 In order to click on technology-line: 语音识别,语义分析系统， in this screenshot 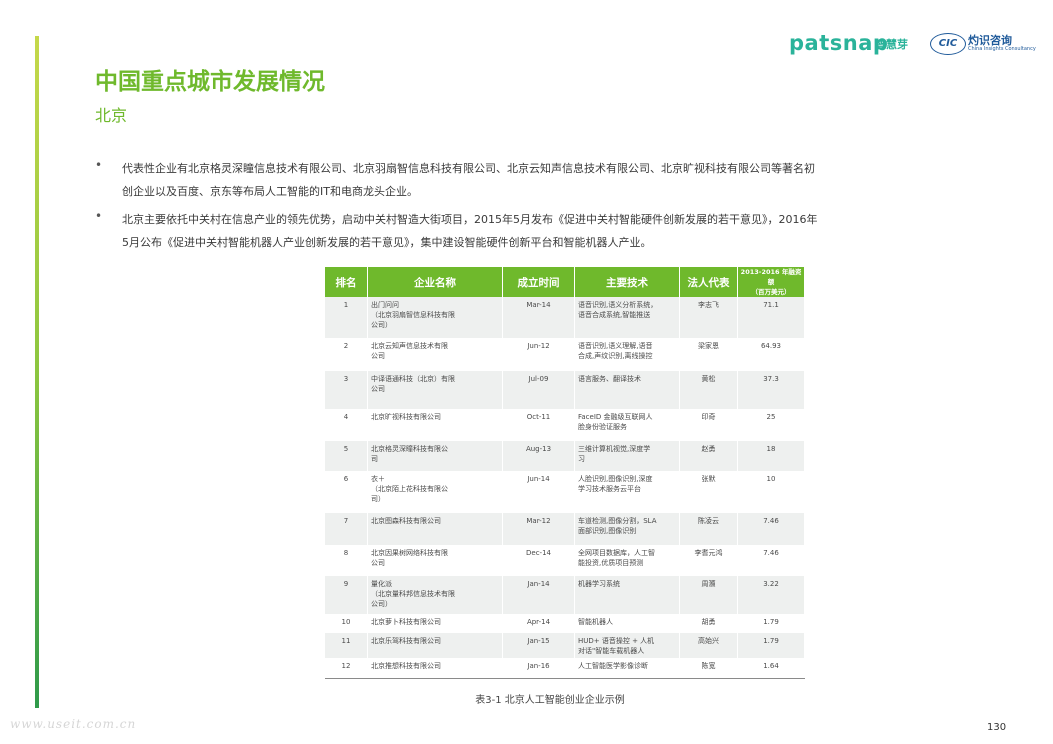, I will do `click(618, 305)`.